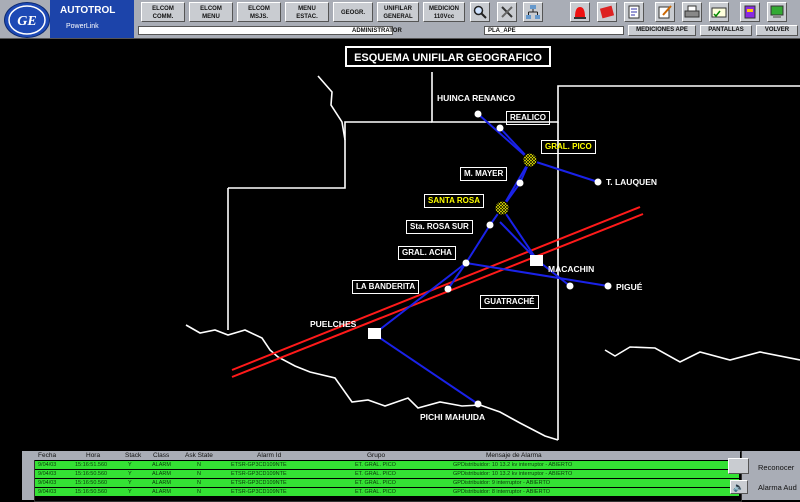 Image resolution: width=800 pixels, height=502 pixels. I want to click on unifilar-general-button: UNIFILAR GENERAL, so click(398, 12).